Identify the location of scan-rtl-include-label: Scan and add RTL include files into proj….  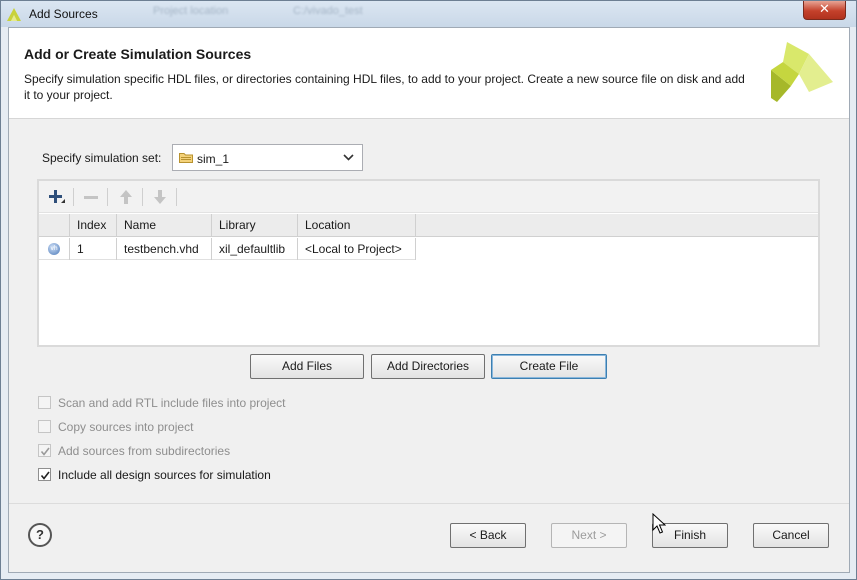
(172, 403).